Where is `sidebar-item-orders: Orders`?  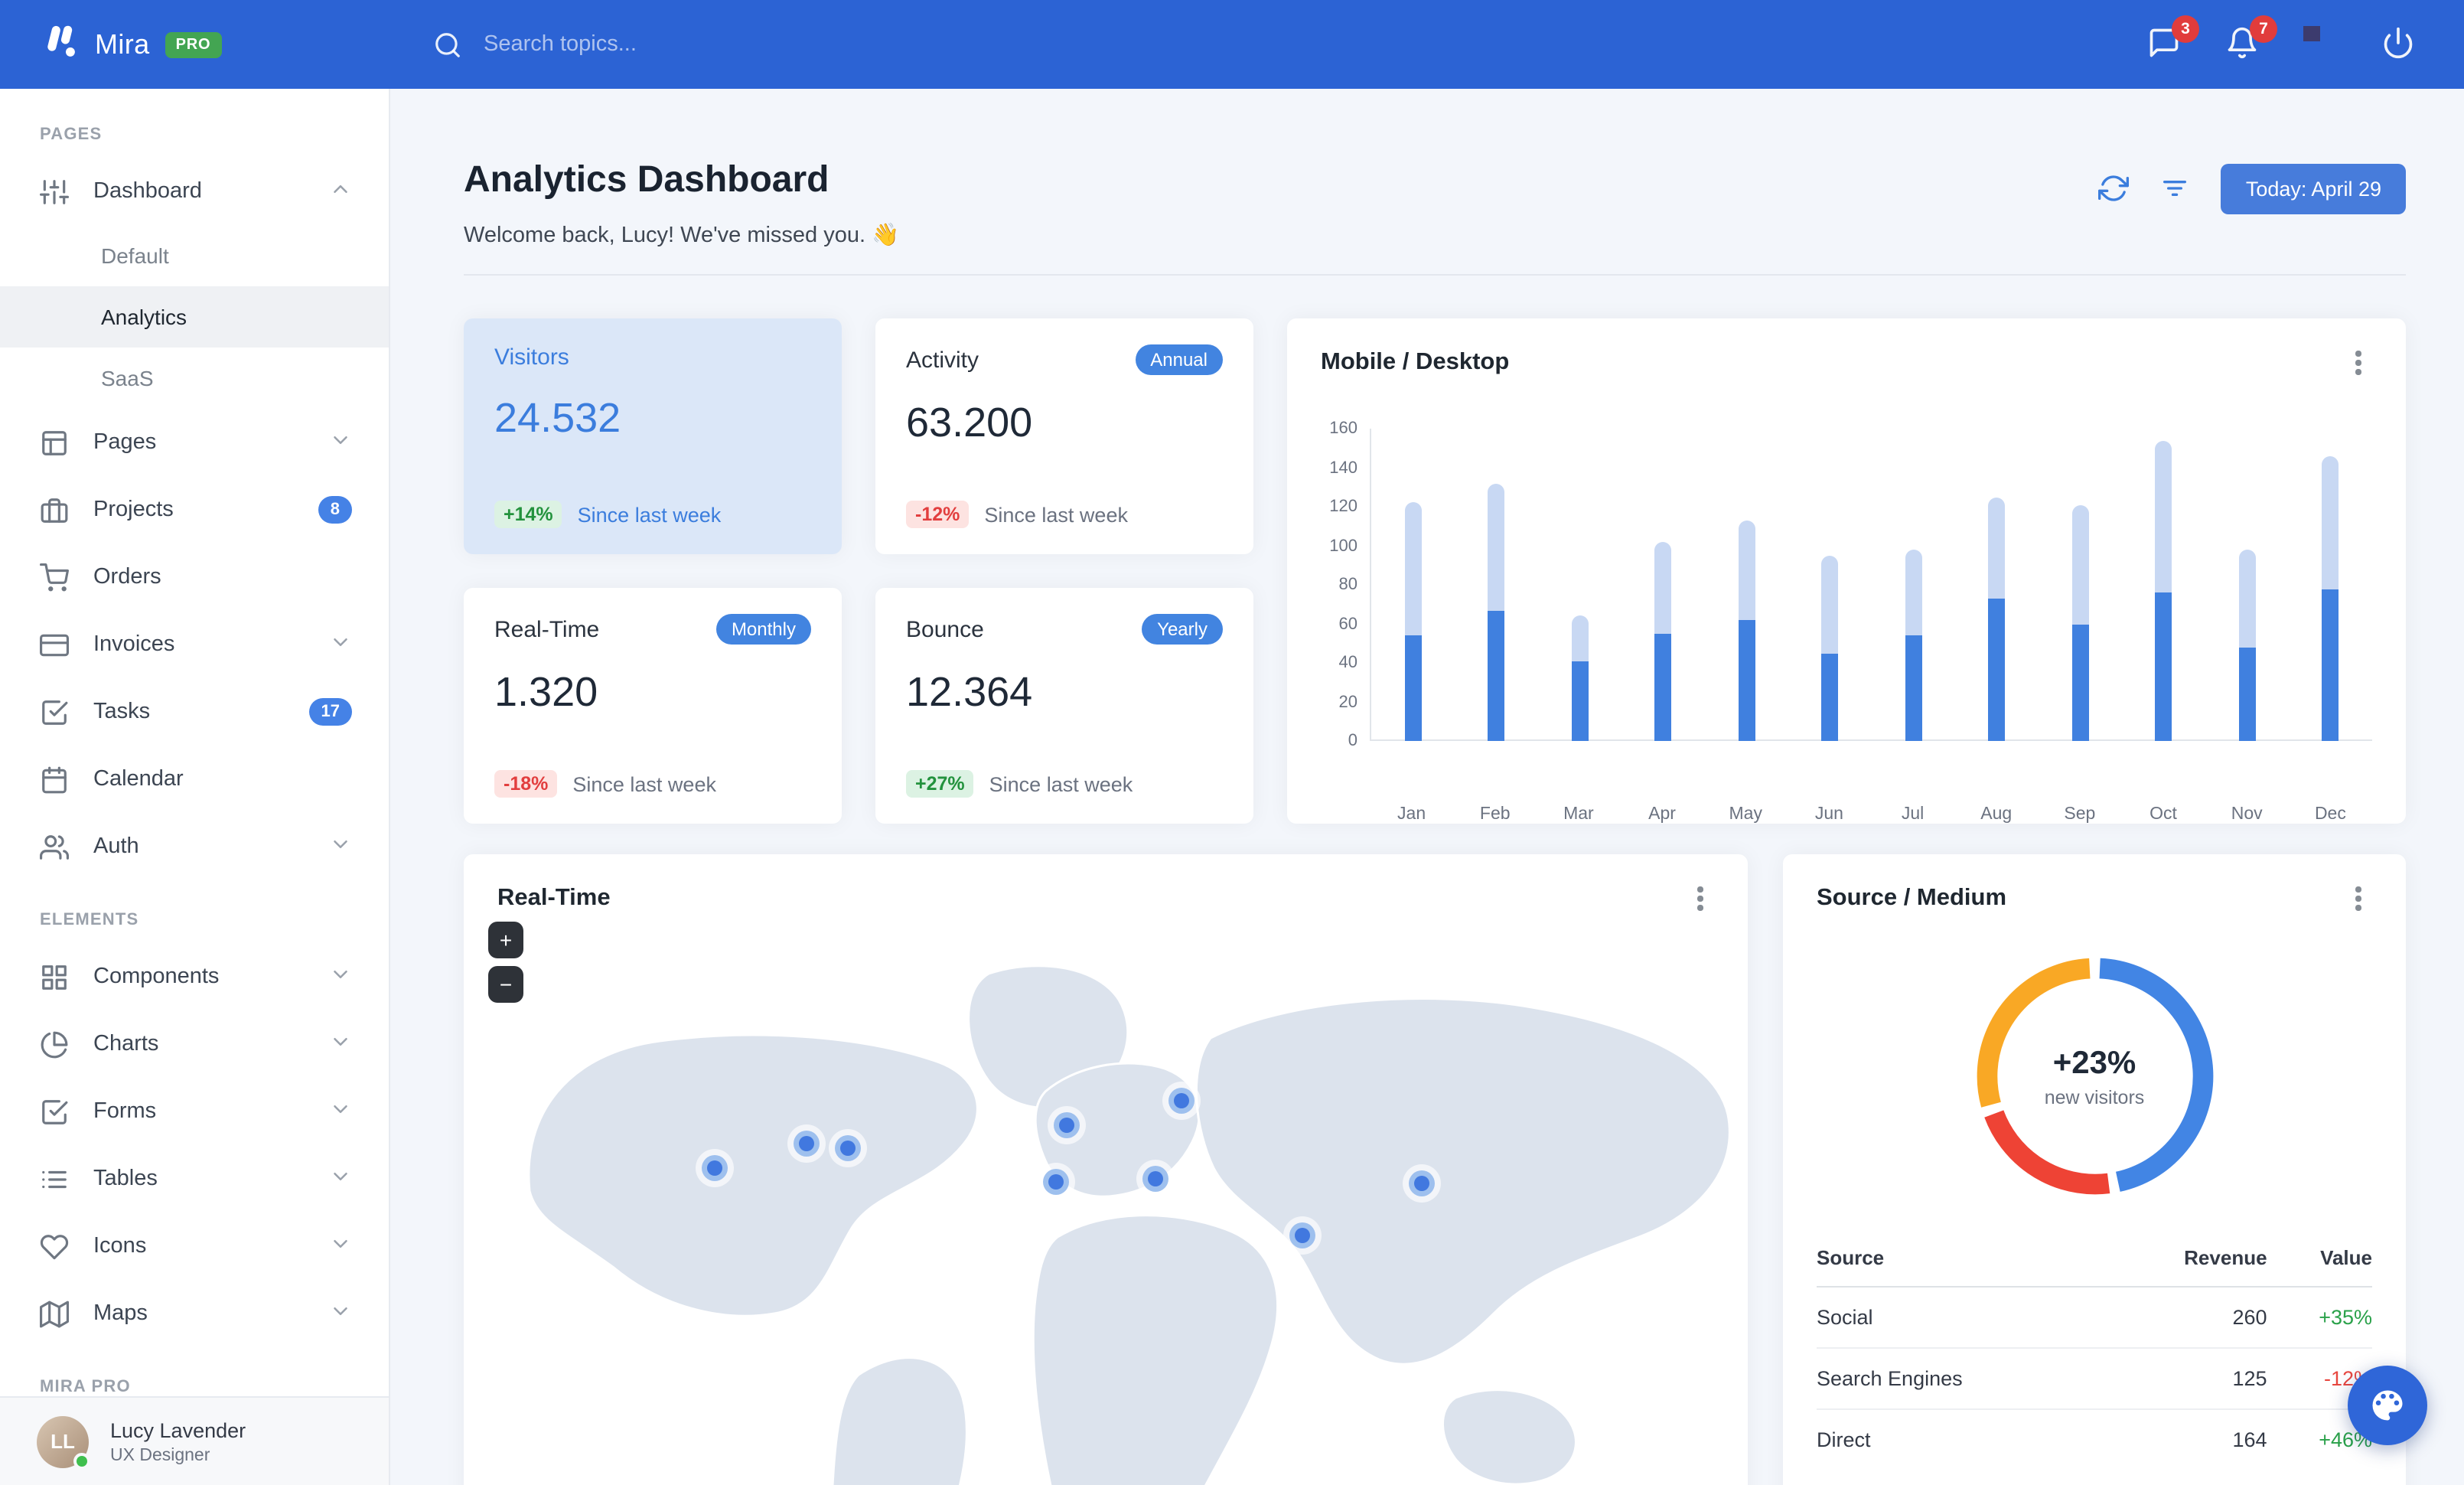
sidebar-item-orders: Orders is located at coordinates (194, 577).